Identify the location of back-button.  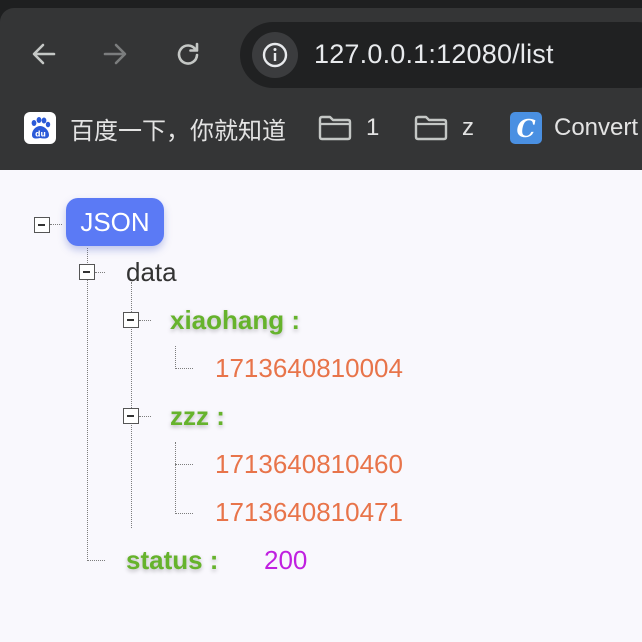
(44, 54).